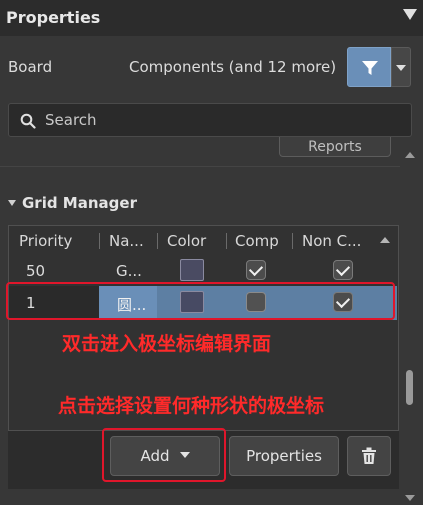 The height and width of the screenshot is (505, 423). I want to click on scroll-up-icon, so click(410, 155).